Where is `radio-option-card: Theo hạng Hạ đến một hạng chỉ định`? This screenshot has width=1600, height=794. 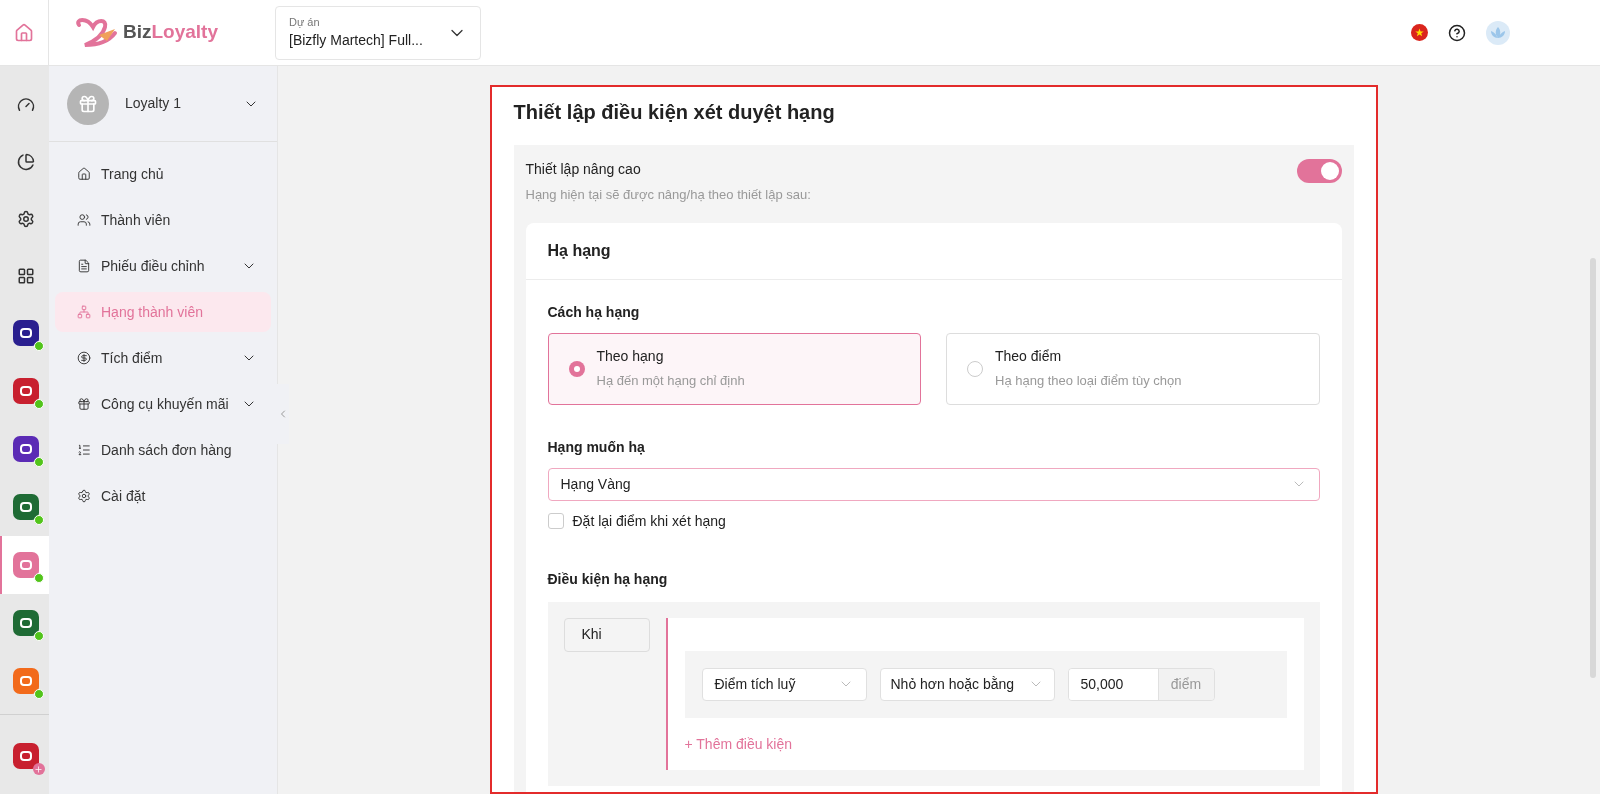
radio-option-card: Theo hạng Hạ đến một hạng chỉ định is located at coordinates (734, 368).